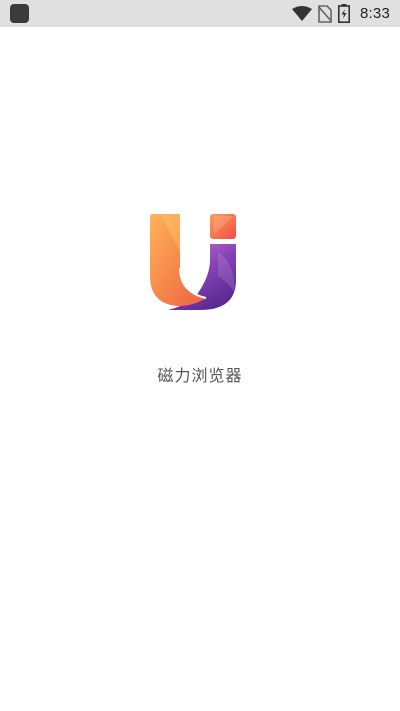  What do you see at coordinates (344, 13) in the screenshot?
I see `battery-charging-icon` at bounding box center [344, 13].